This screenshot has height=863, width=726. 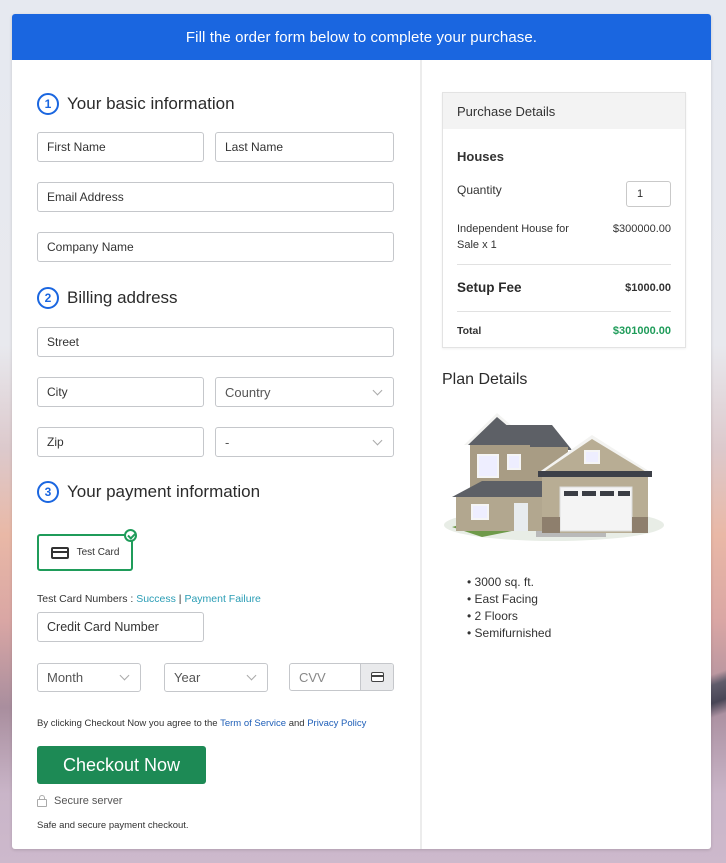 What do you see at coordinates (76, 147) in the screenshot?
I see `first-name-placeholder: First Name` at bounding box center [76, 147].